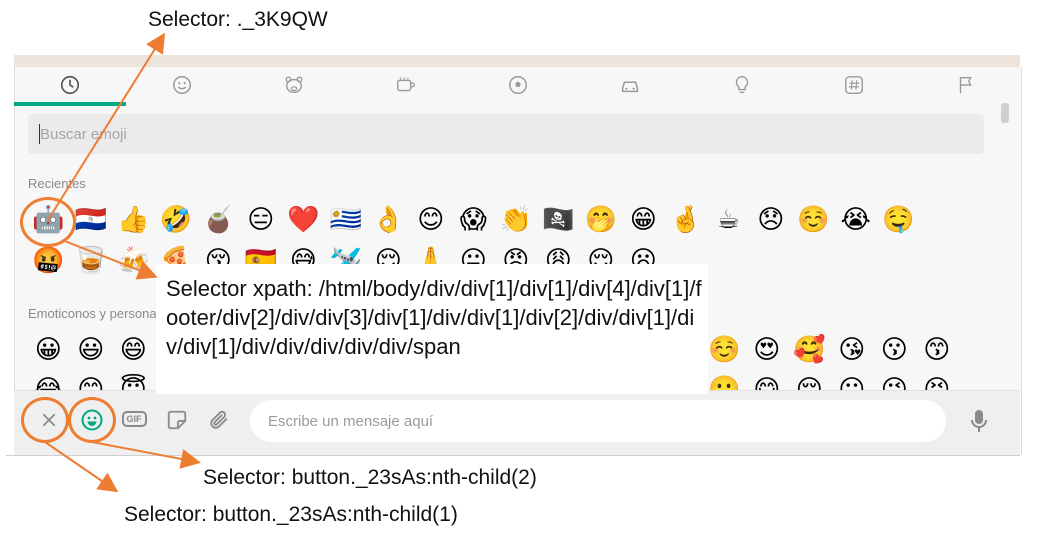 This screenshot has width=1038, height=534. What do you see at coordinates (724, 381) in the screenshot?
I see `emoji-item: 🙂` at bounding box center [724, 381].